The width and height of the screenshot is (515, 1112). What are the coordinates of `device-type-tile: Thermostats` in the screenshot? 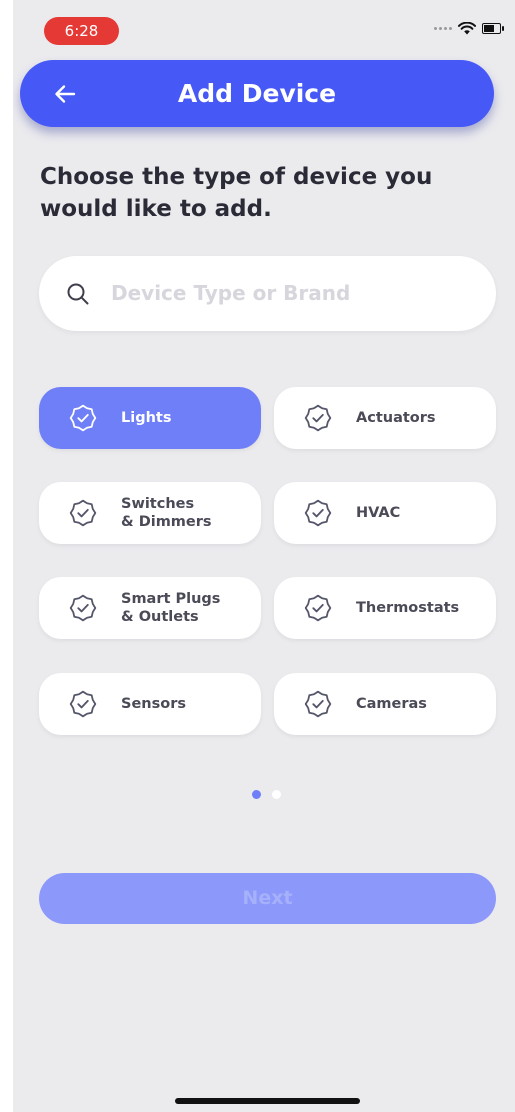 It's located at (385, 608).